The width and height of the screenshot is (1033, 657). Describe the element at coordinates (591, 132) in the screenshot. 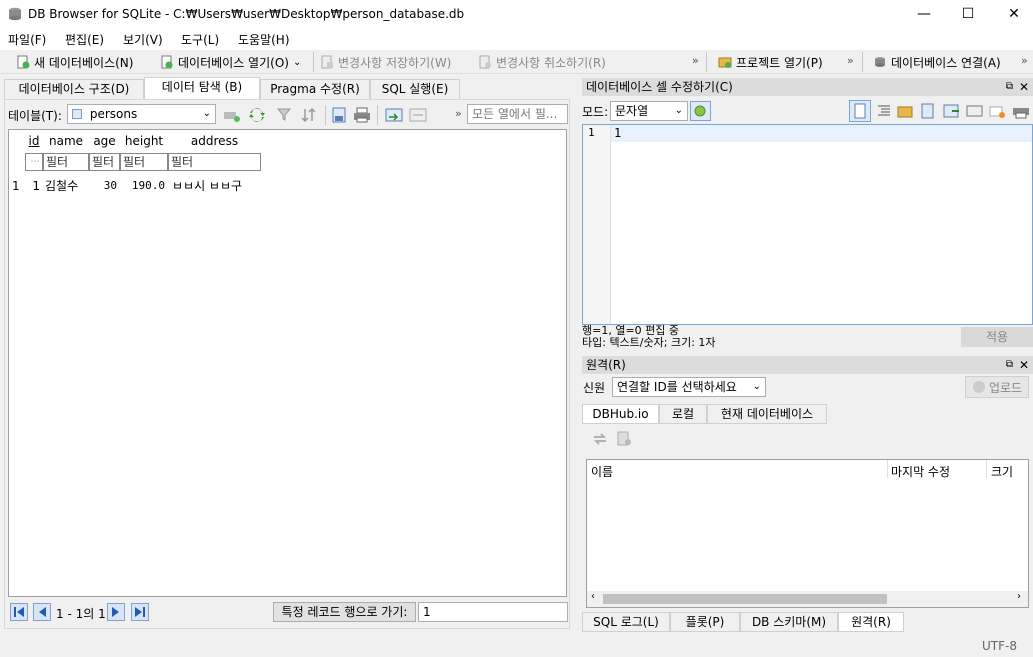

I see `line-number: 1` at that location.